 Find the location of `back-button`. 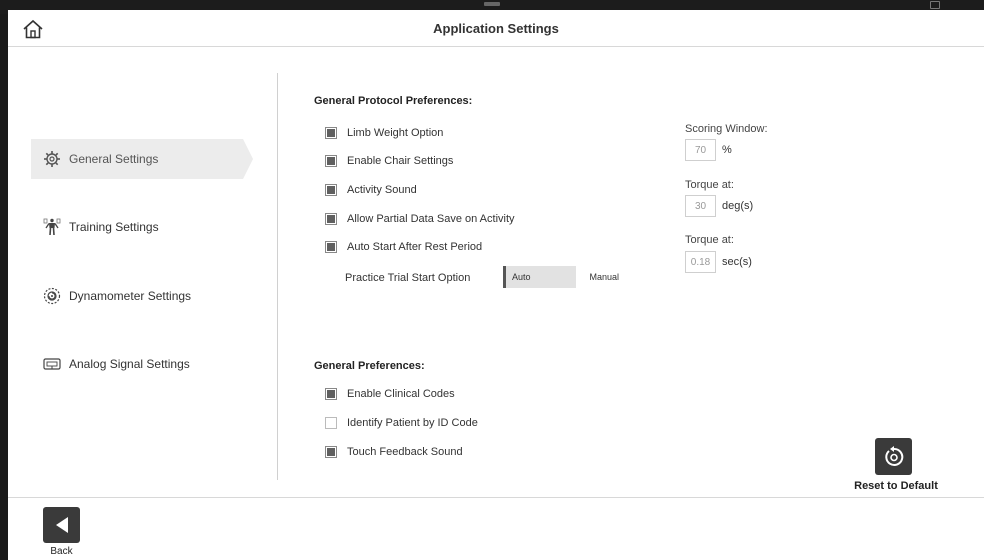

back-button is located at coordinates (61, 525).